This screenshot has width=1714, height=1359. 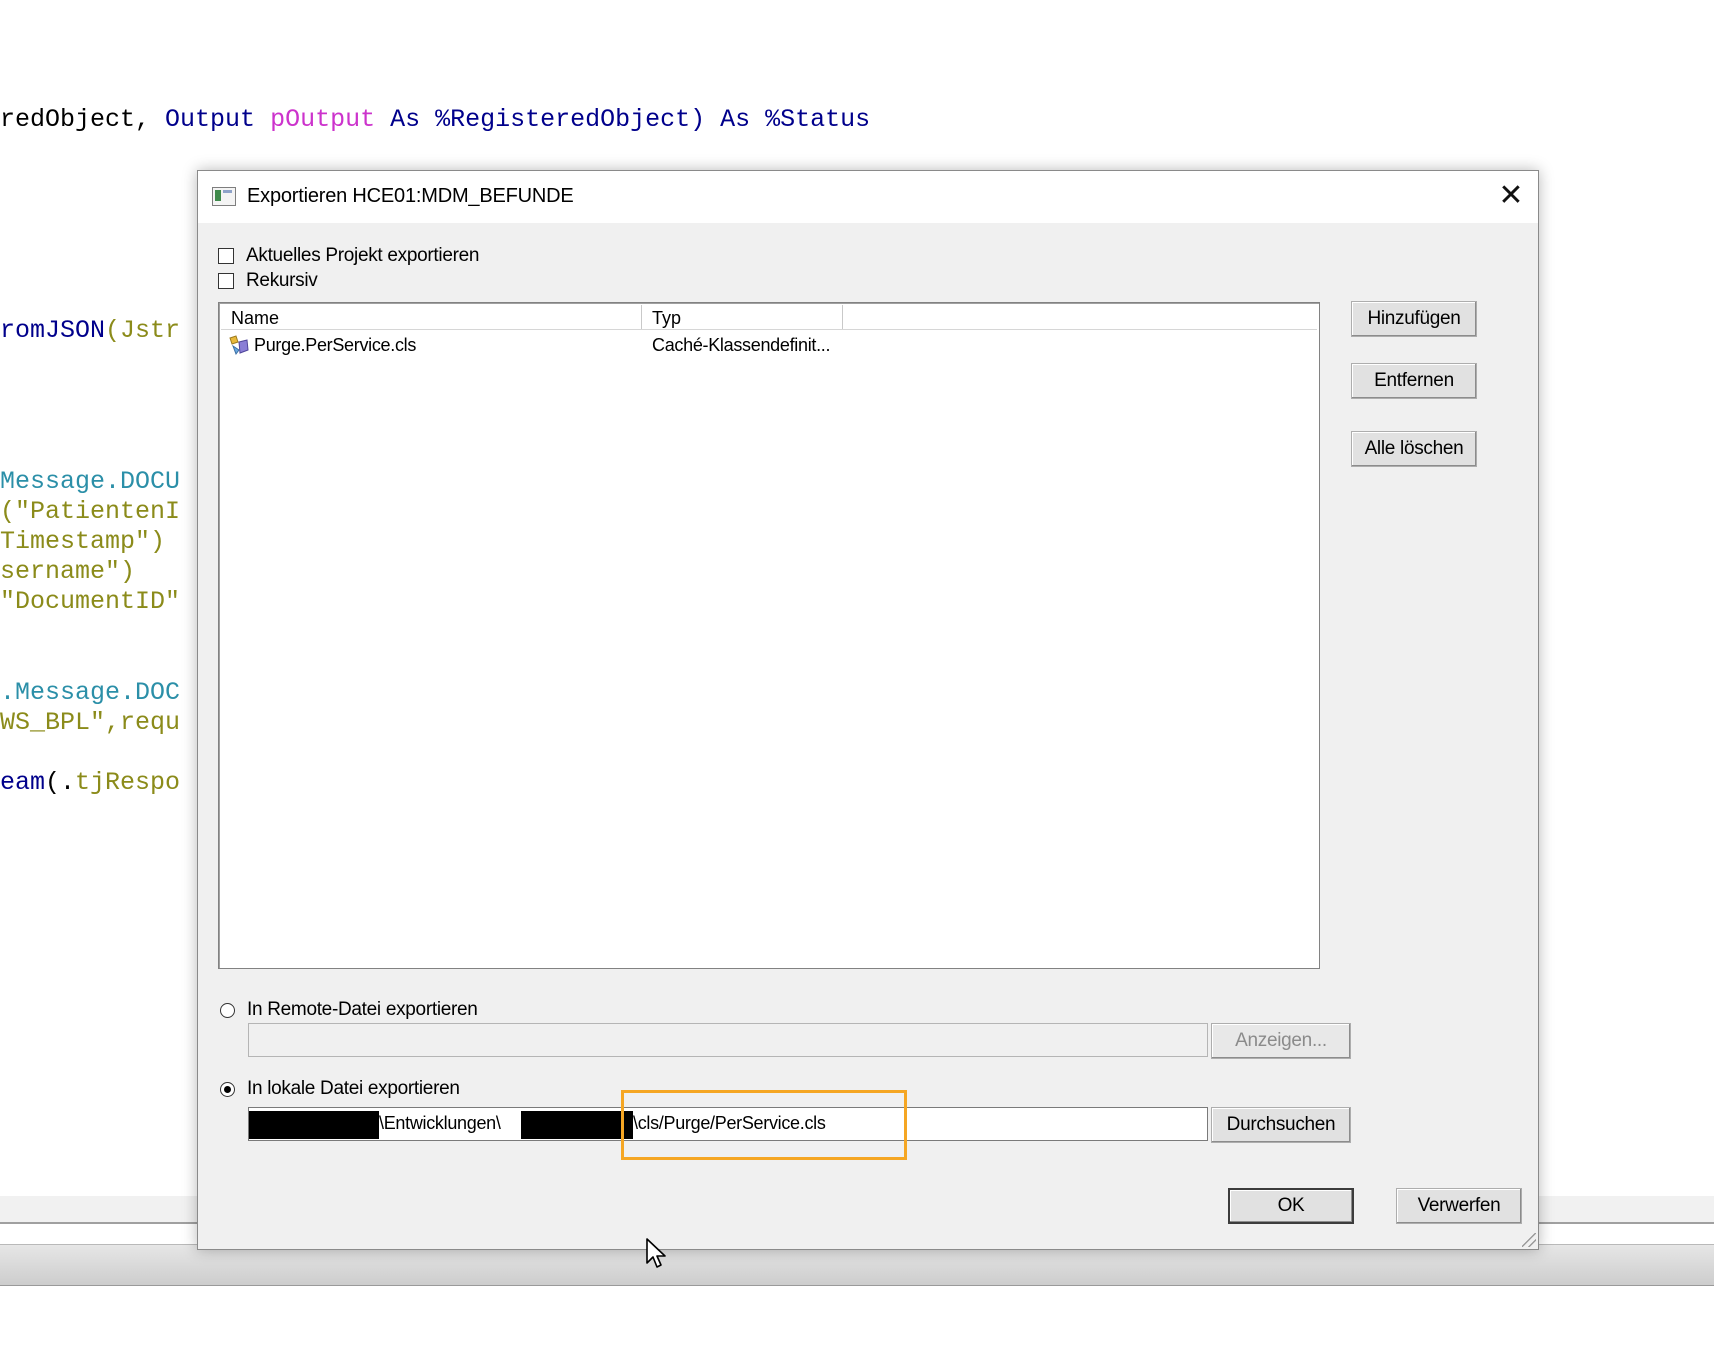 I want to click on radio-remote-export: In Remote-Datei exportieren, so click(x=349, y=1010).